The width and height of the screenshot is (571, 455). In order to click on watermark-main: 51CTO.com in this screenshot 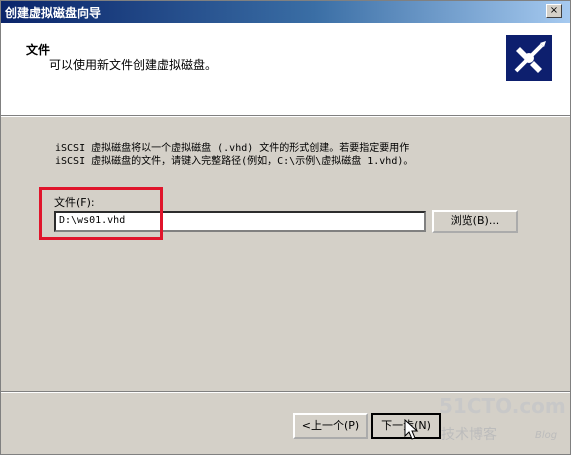, I will do `click(502, 406)`.